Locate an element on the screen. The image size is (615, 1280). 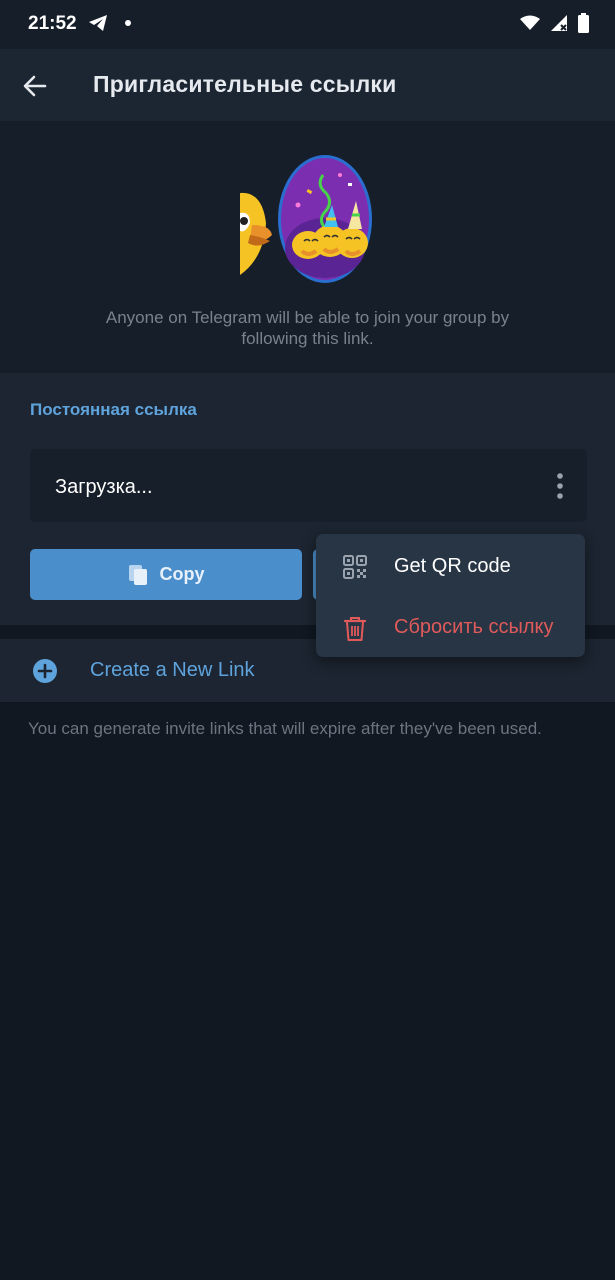
copy-icon is located at coordinates (137, 574).